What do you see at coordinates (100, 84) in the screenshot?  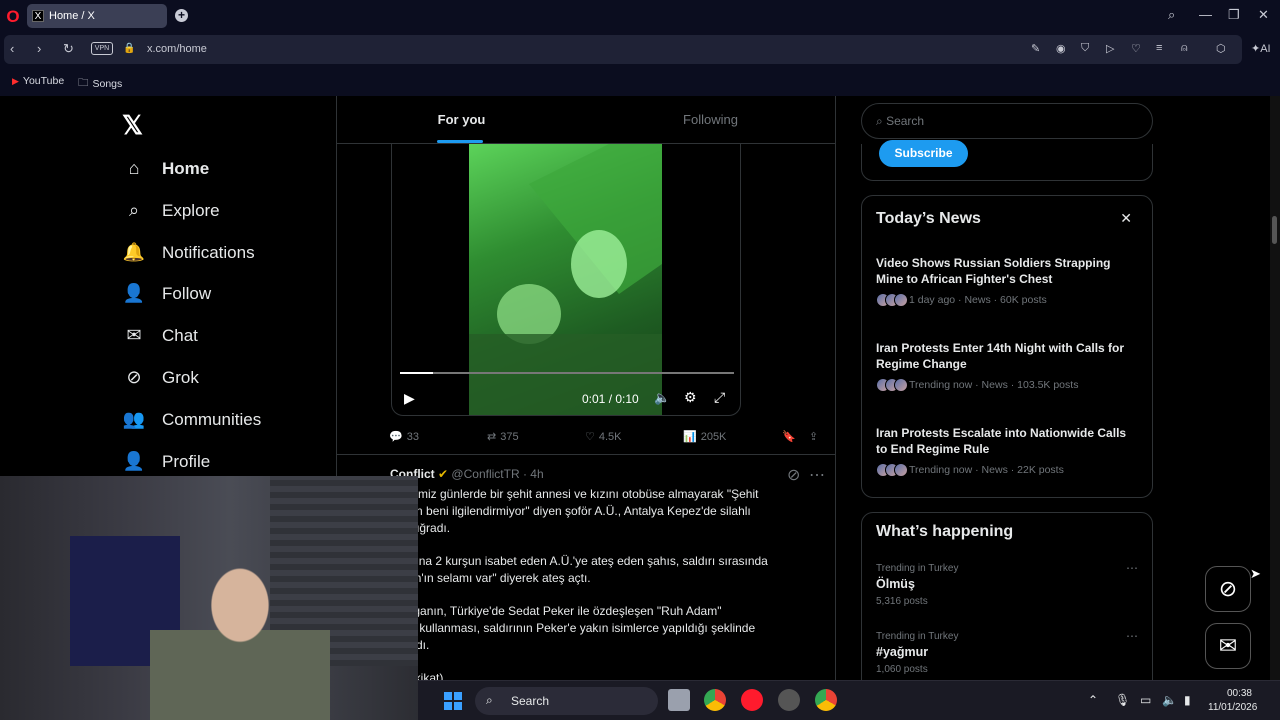 I see `bookmark-songs: 🗀 Songs` at bounding box center [100, 84].